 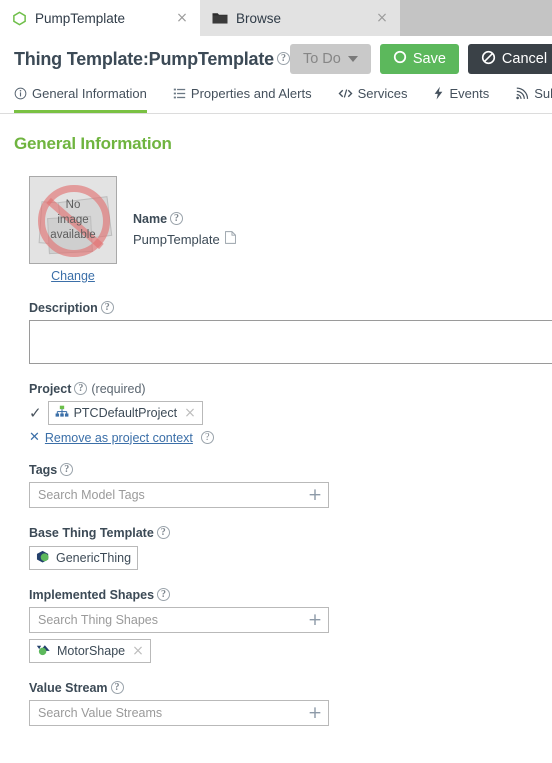 I want to click on no-image-line-1: No, so click(x=73, y=204).